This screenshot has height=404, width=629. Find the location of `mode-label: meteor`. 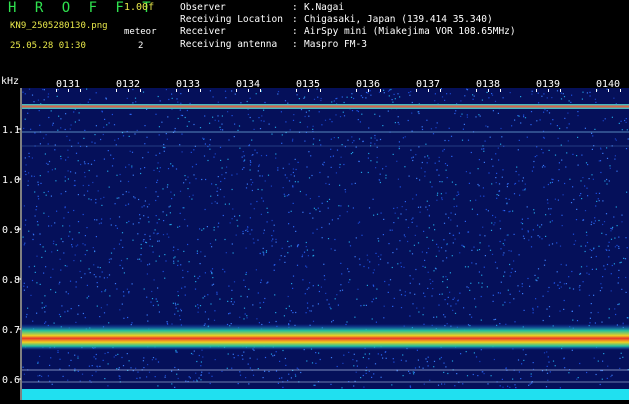

mode-label: meteor is located at coordinates (140, 32).